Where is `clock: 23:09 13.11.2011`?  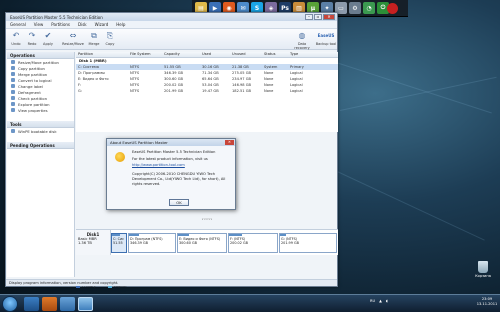 clock: 23:09 13.11.2011 is located at coordinates (487, 302).